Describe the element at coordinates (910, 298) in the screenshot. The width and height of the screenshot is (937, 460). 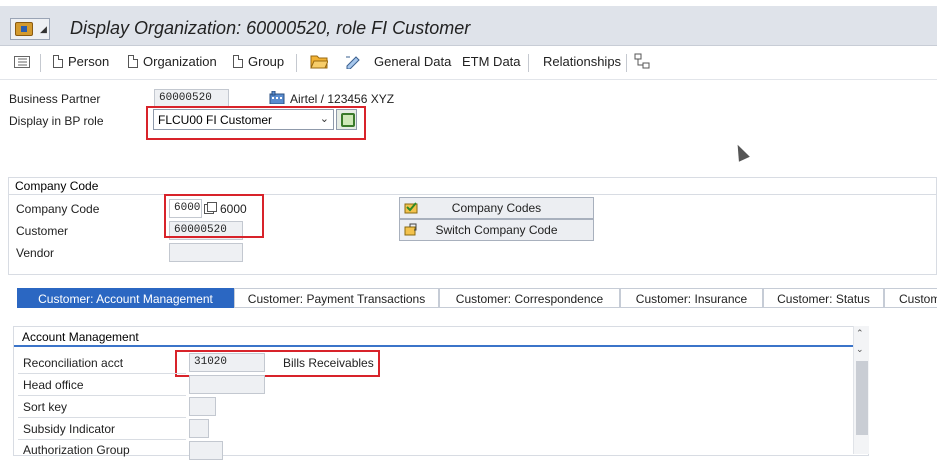
I see `tab-more: Custom` at that location.